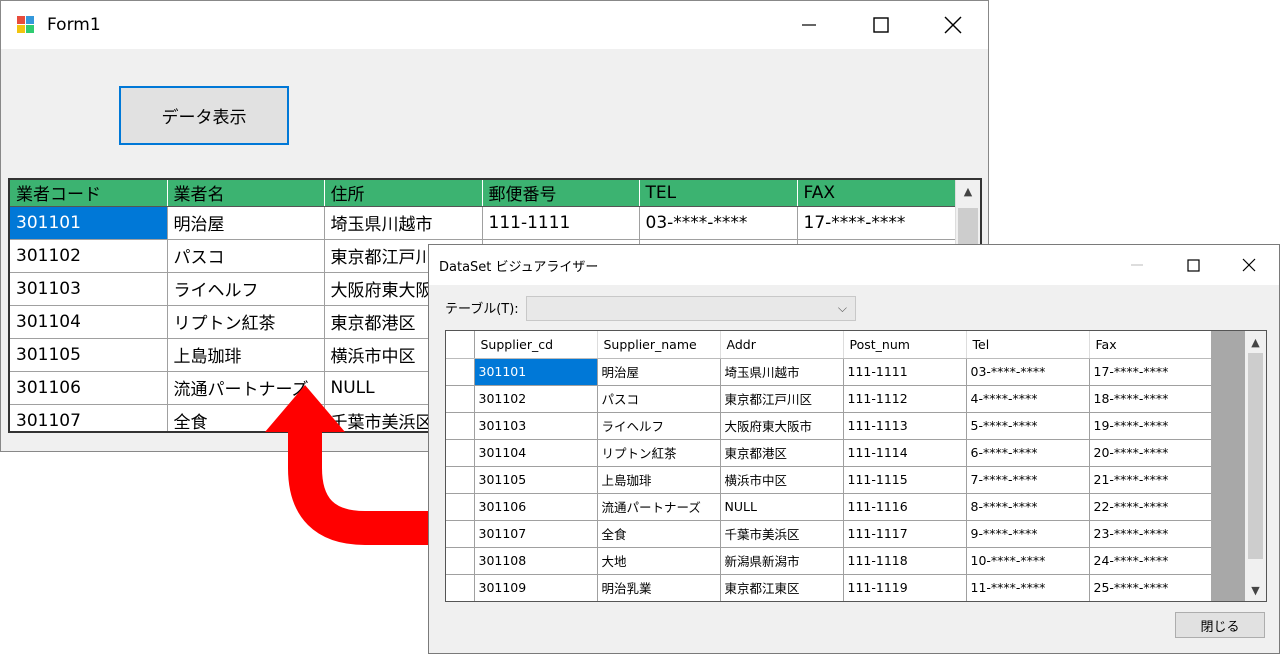  Describe the element at coordinates (1028, 507) in the screenshot. I see `grid-cell: 8-****-****` at that location.